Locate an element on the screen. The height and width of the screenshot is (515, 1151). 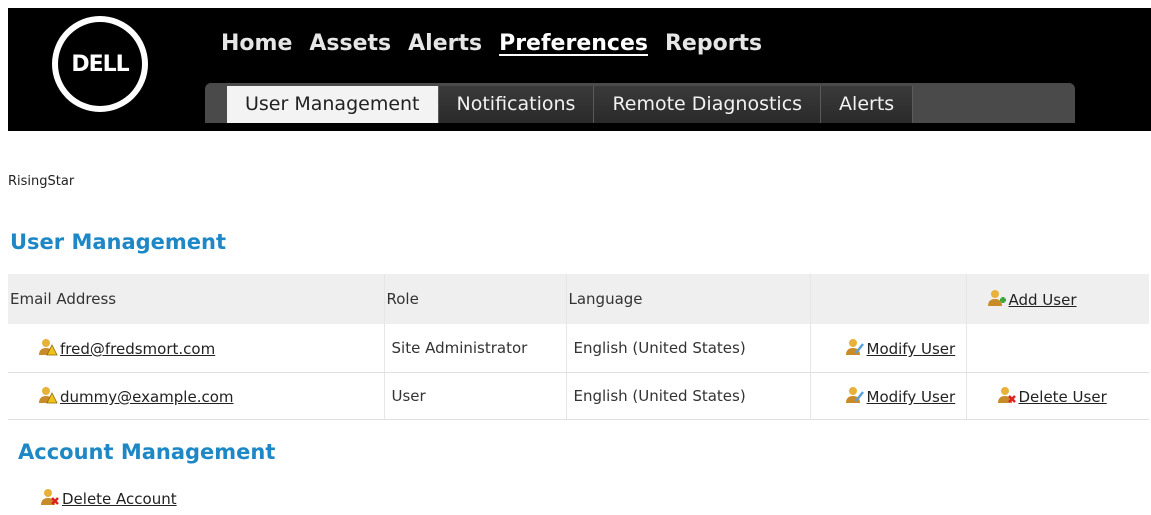
breadcrumb: RisingStar is located at coordinates (41, 181).